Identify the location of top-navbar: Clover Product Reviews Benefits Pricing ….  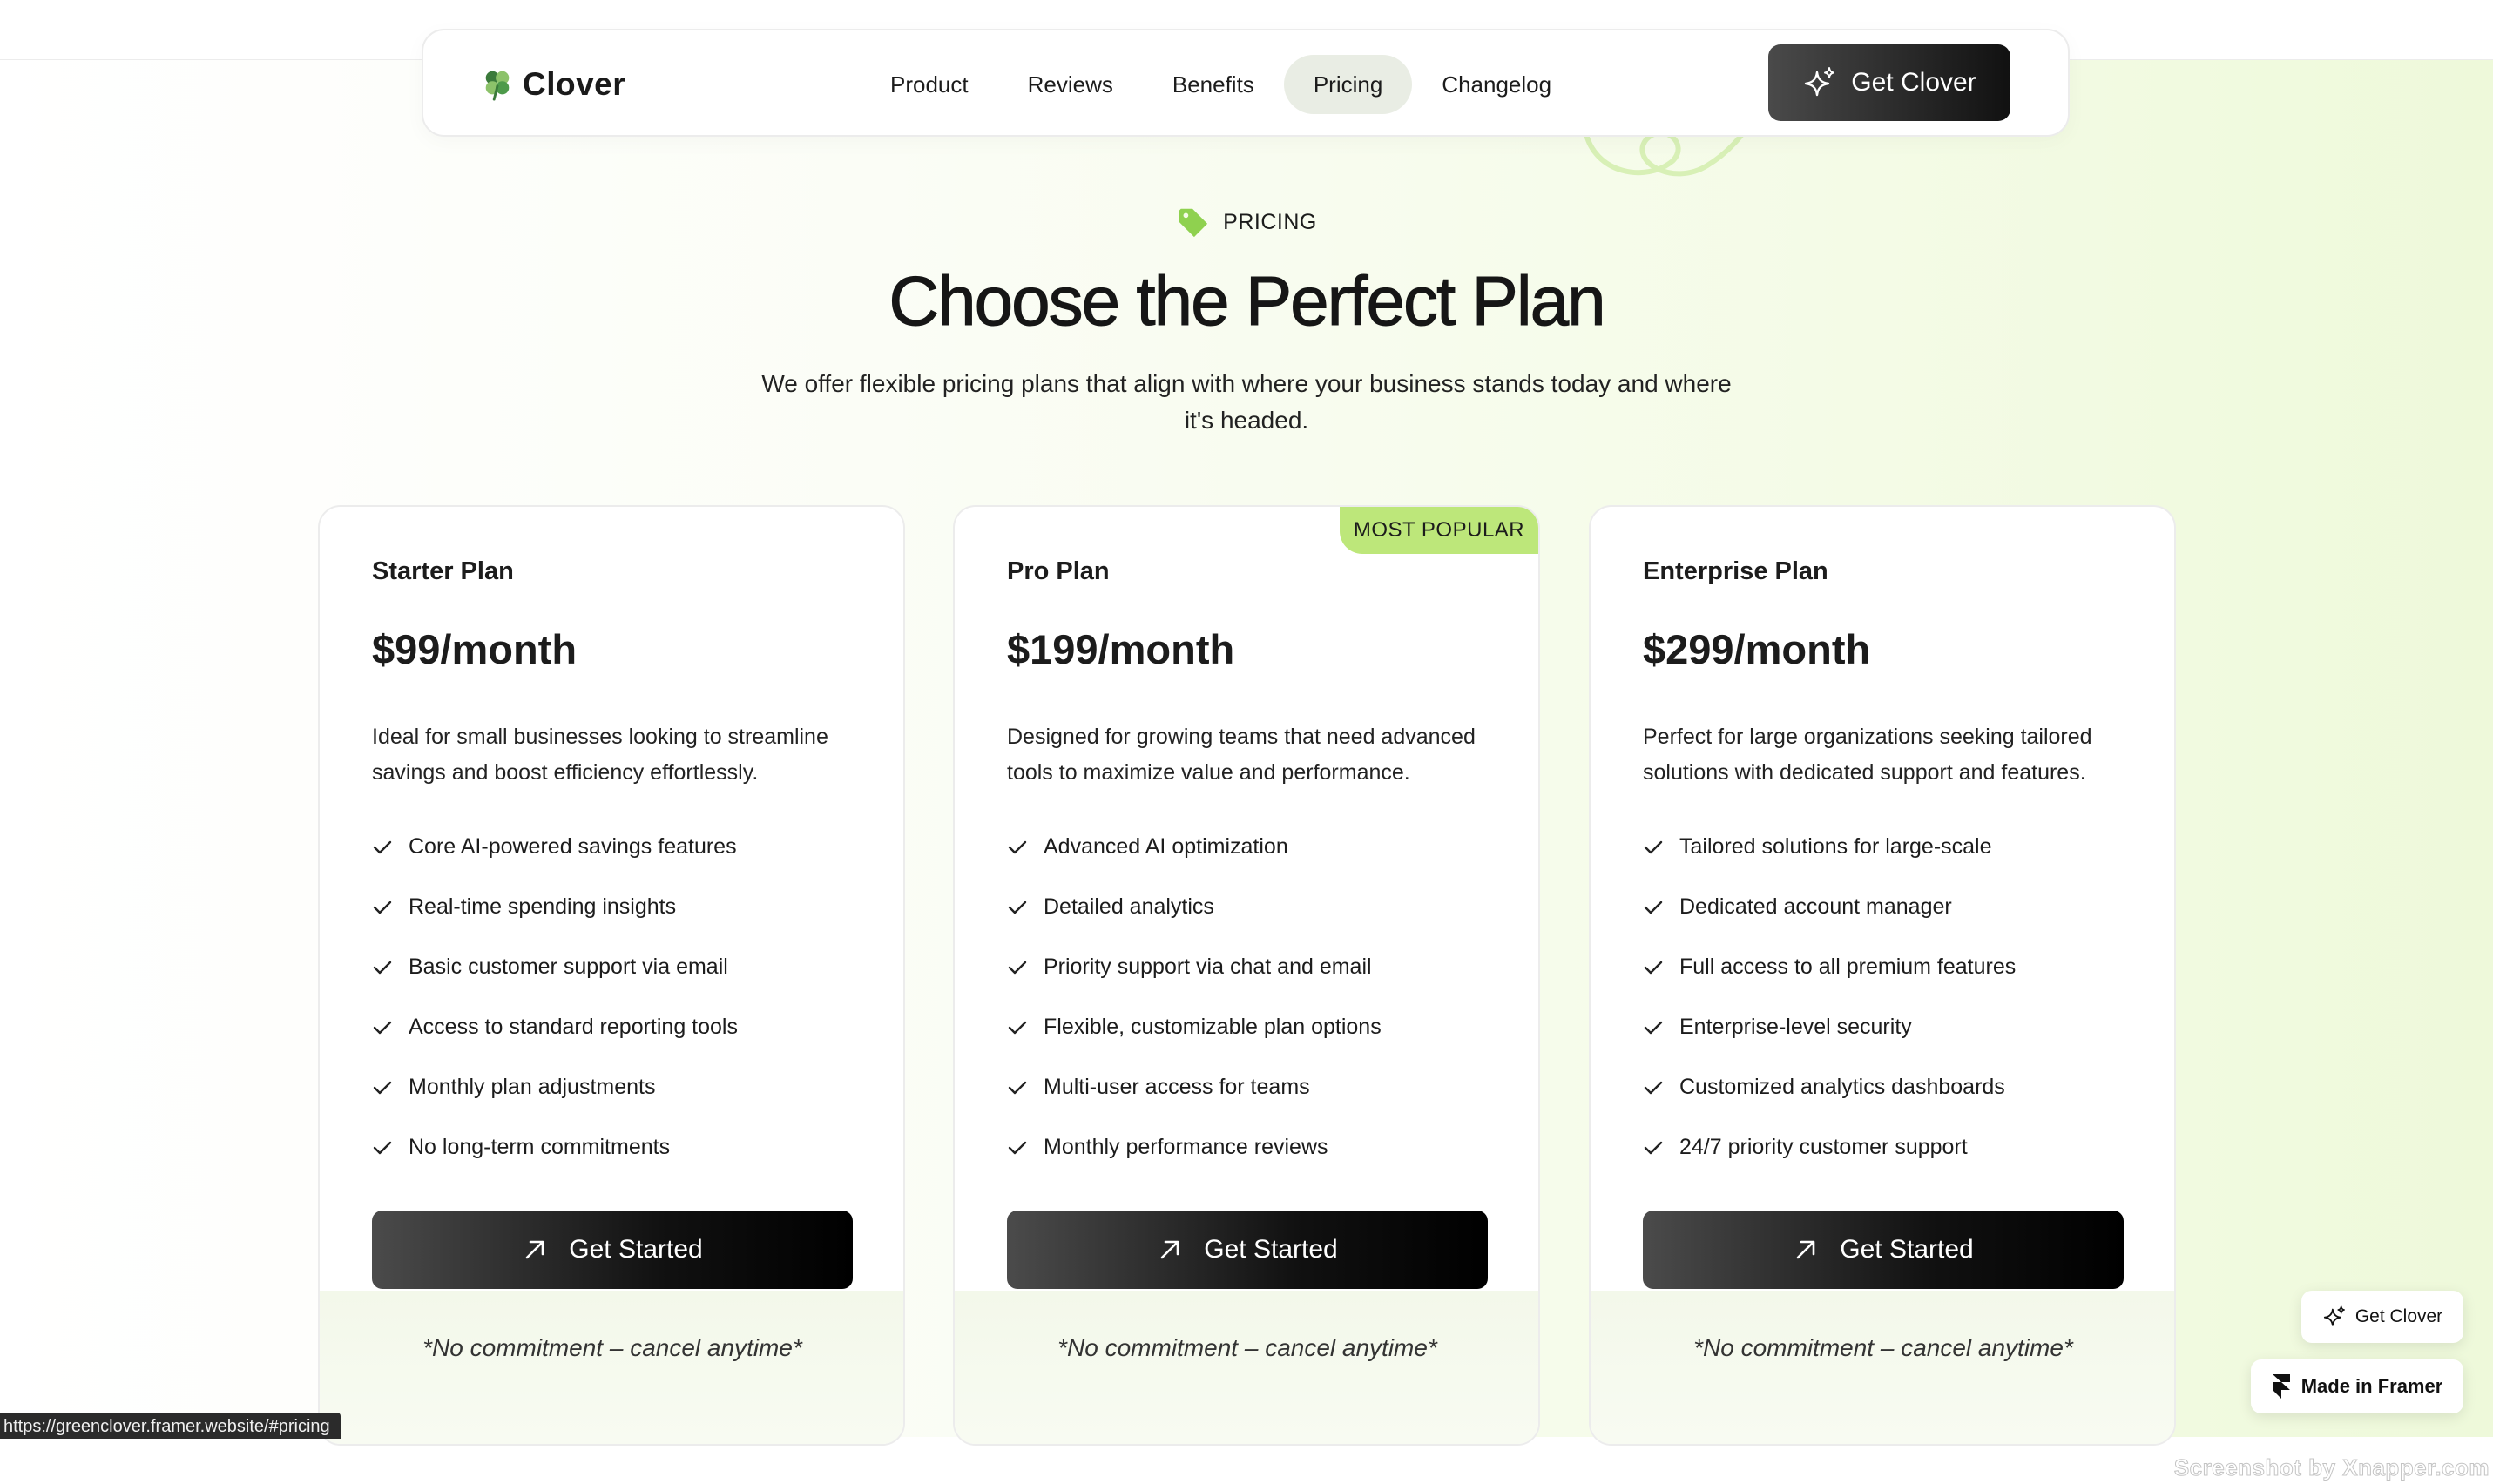
(1246, 83).